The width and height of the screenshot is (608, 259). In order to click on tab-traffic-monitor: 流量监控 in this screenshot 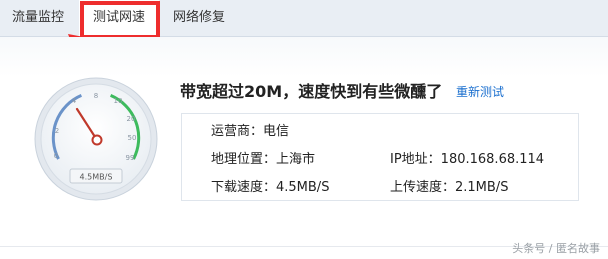, I will do `click(38, 18)`.